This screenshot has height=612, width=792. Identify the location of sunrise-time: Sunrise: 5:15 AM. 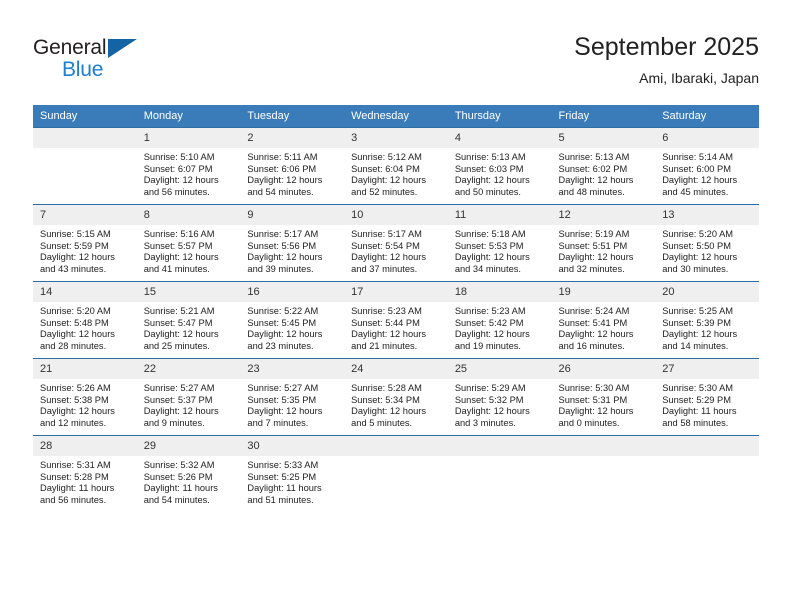
(75, 234).